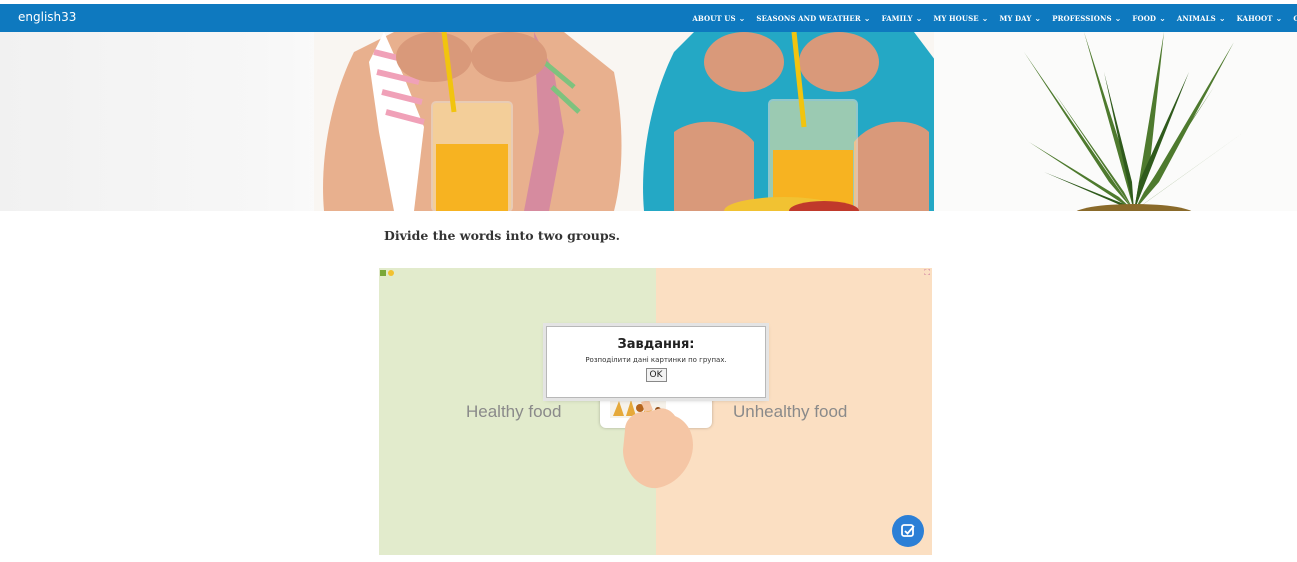 This screenshot has width=1297, height=562. I want to click on nav-item-about-us: ABOUT US ⌄, so click(718, 18).